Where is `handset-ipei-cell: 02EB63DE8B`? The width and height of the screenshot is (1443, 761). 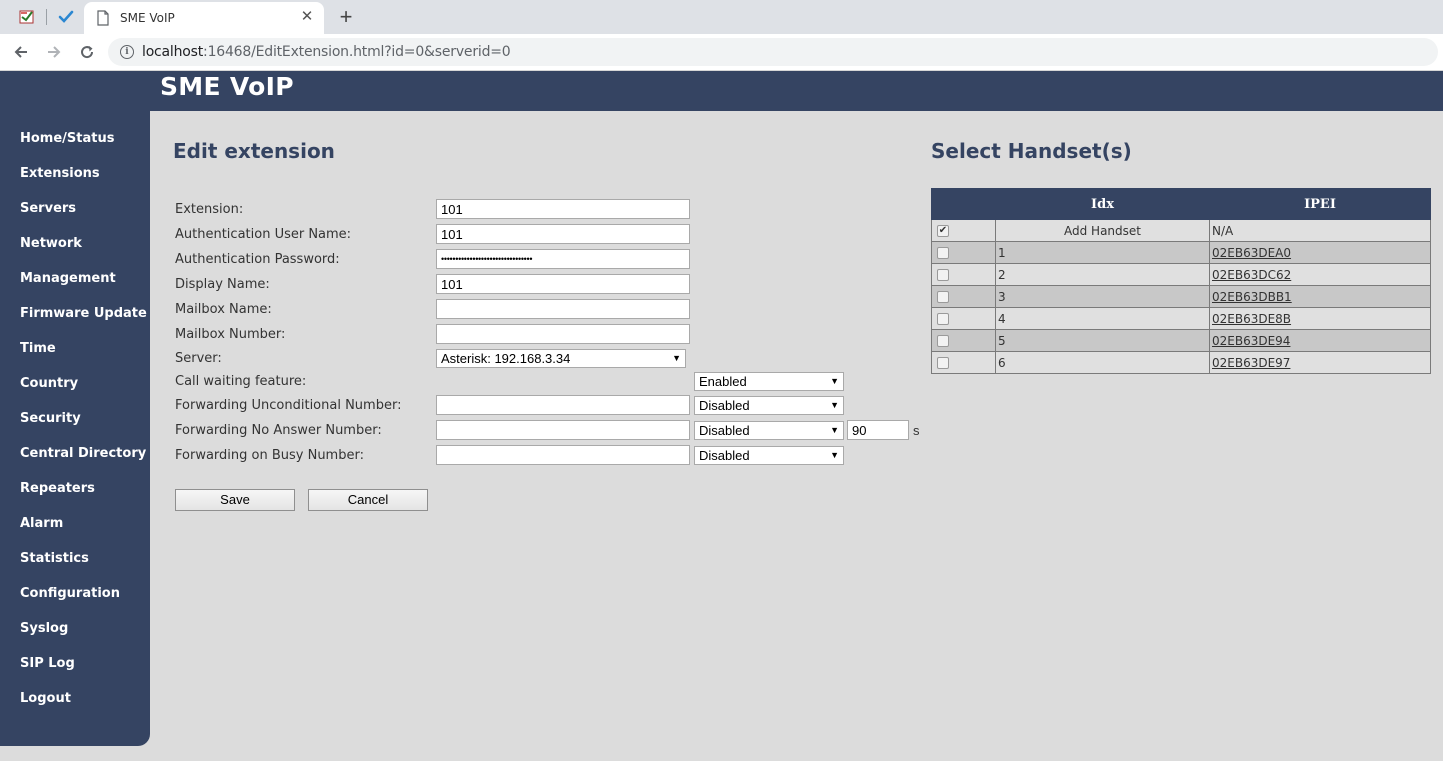
handset-ipei-cell: 02EB63DE8B is located at coordinates (1320, 318).